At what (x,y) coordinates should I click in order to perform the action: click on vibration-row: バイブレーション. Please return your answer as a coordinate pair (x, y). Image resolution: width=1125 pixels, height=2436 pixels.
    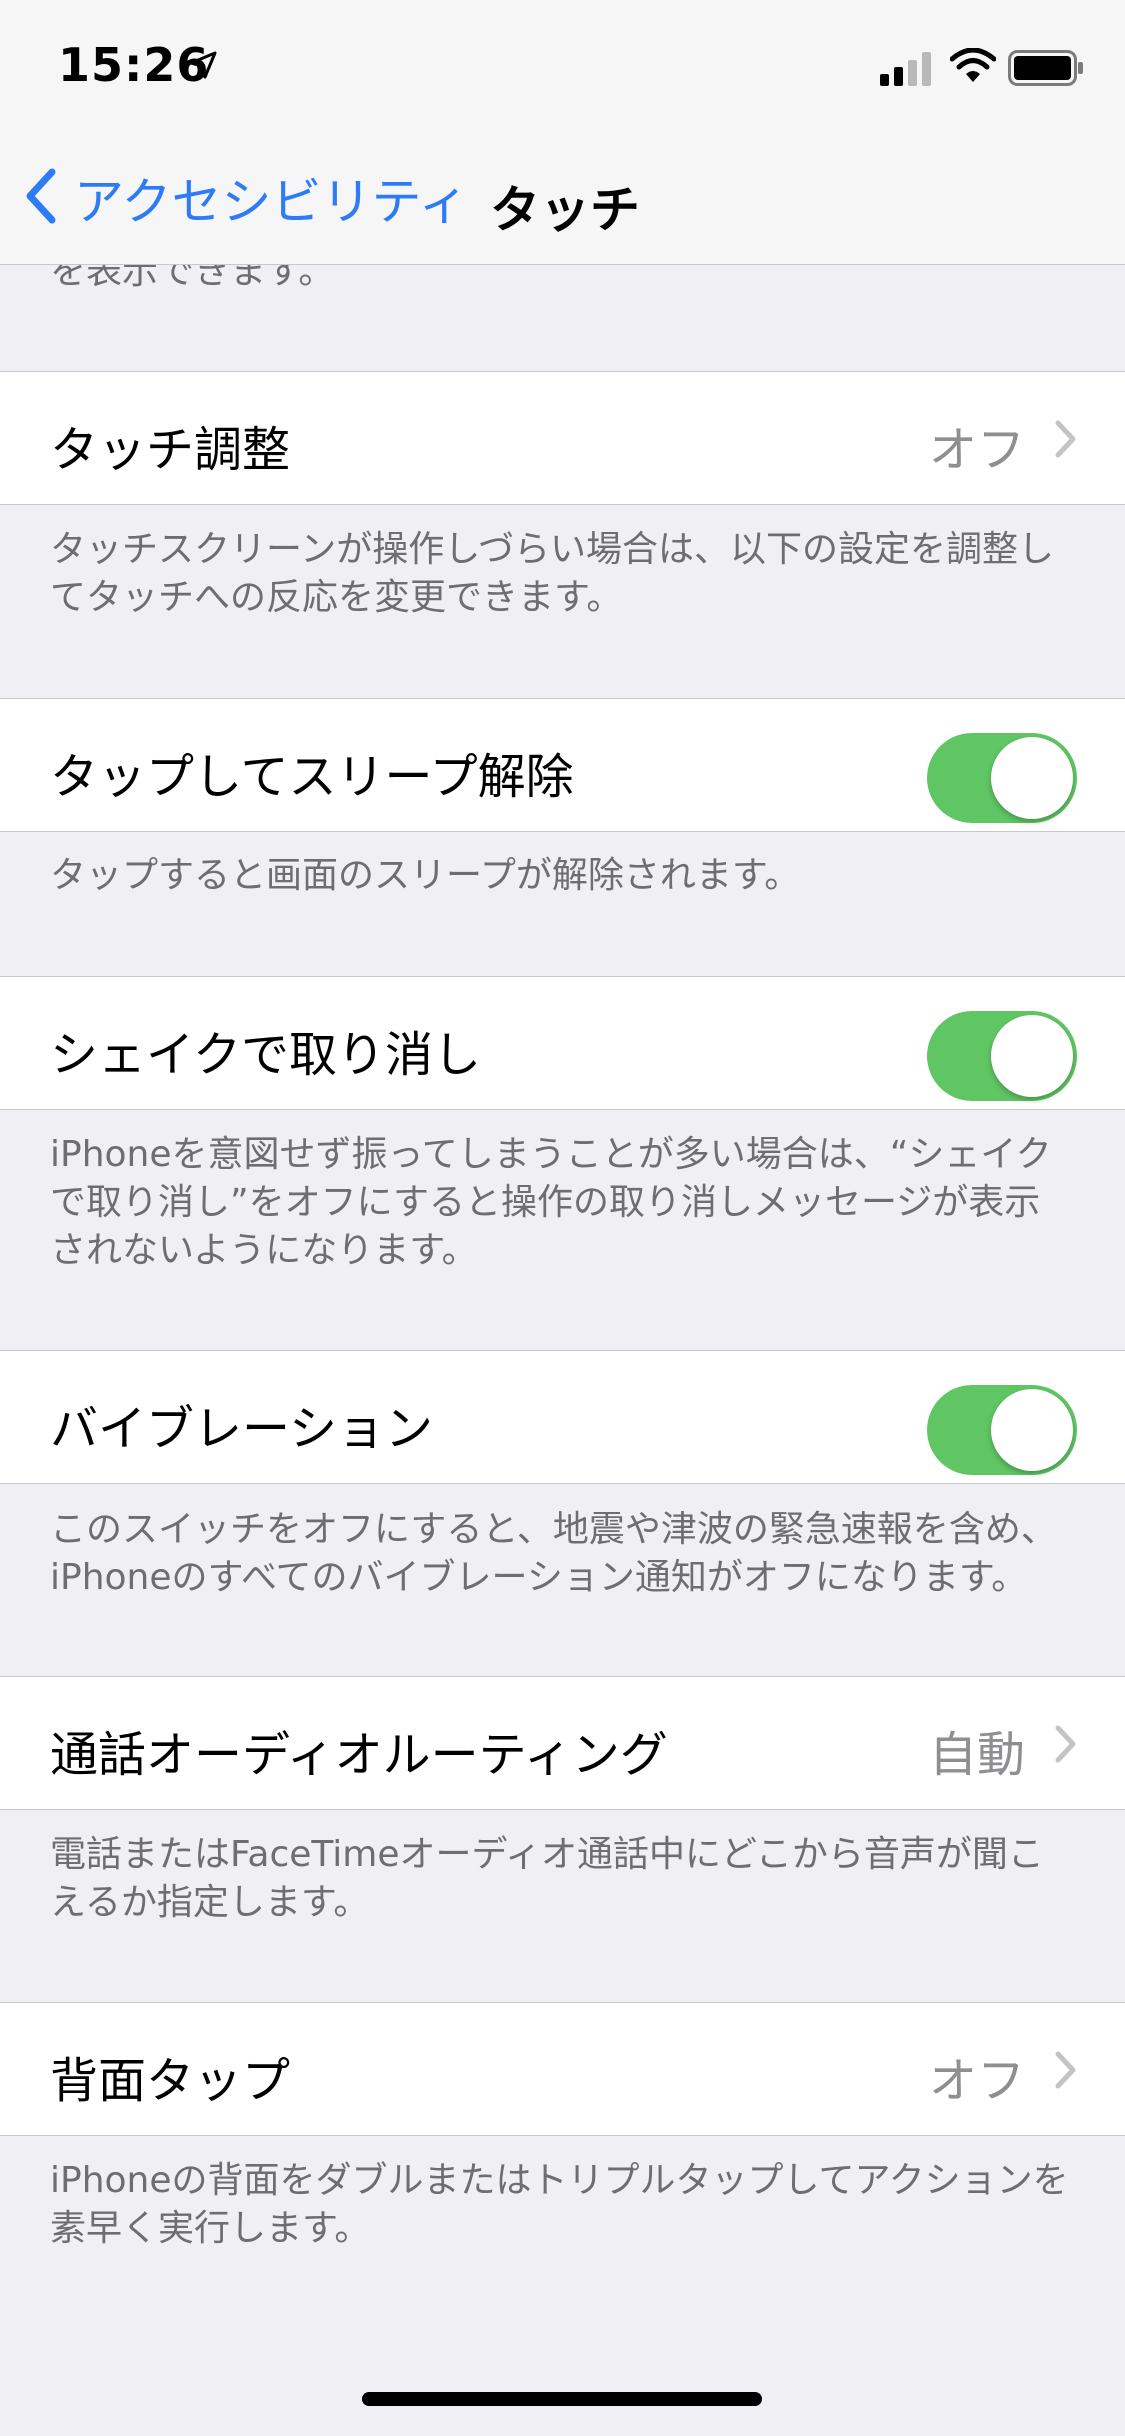
    Looking at the image, I should click on (562, 1417).